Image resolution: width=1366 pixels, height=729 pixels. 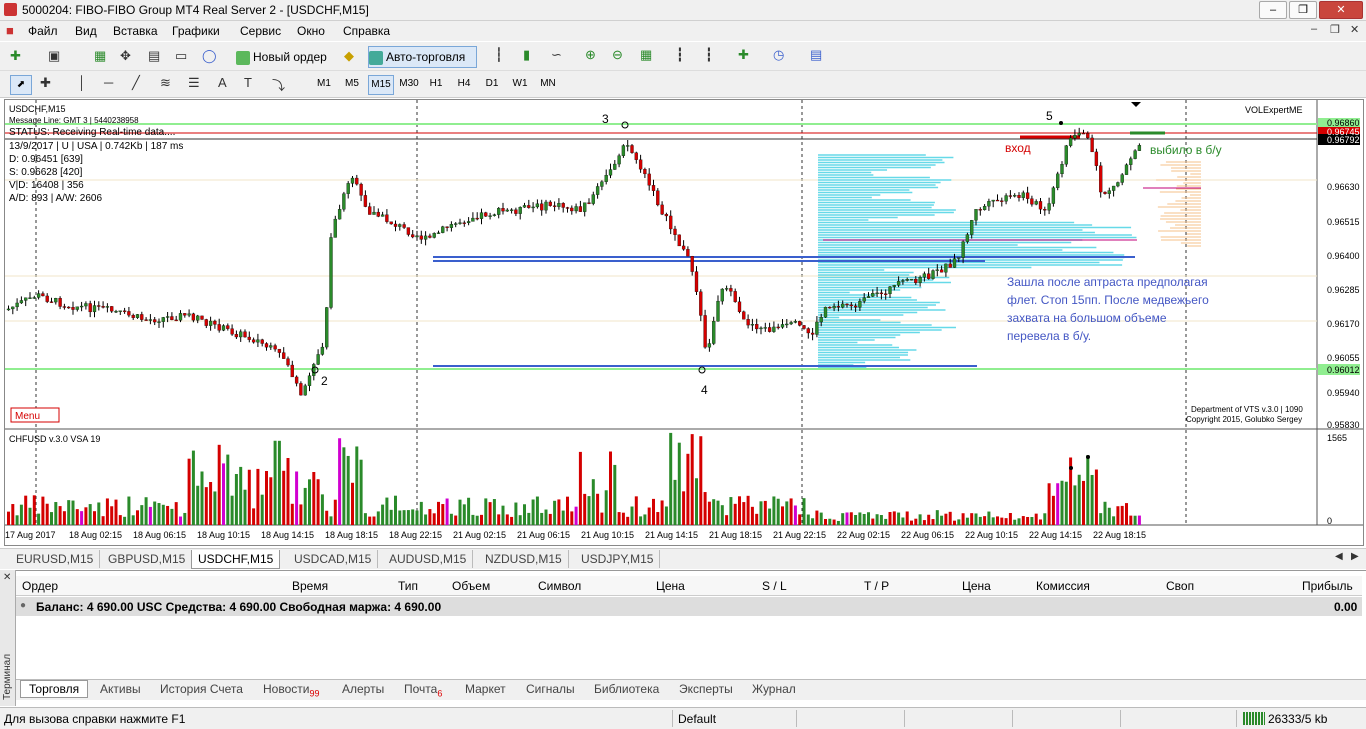 What do you see at coordinates (471, 586) in the screenshot?
I see `col-volume: Объем` at bounding box center [471, 586].